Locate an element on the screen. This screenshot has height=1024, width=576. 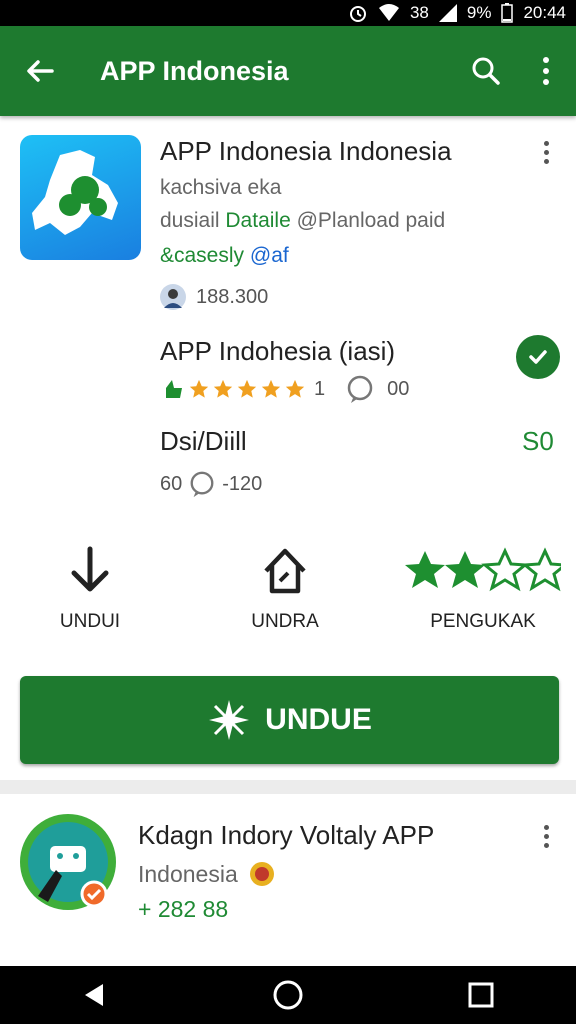
home-action-label: UNDRA is located at coordinates (285, 621).